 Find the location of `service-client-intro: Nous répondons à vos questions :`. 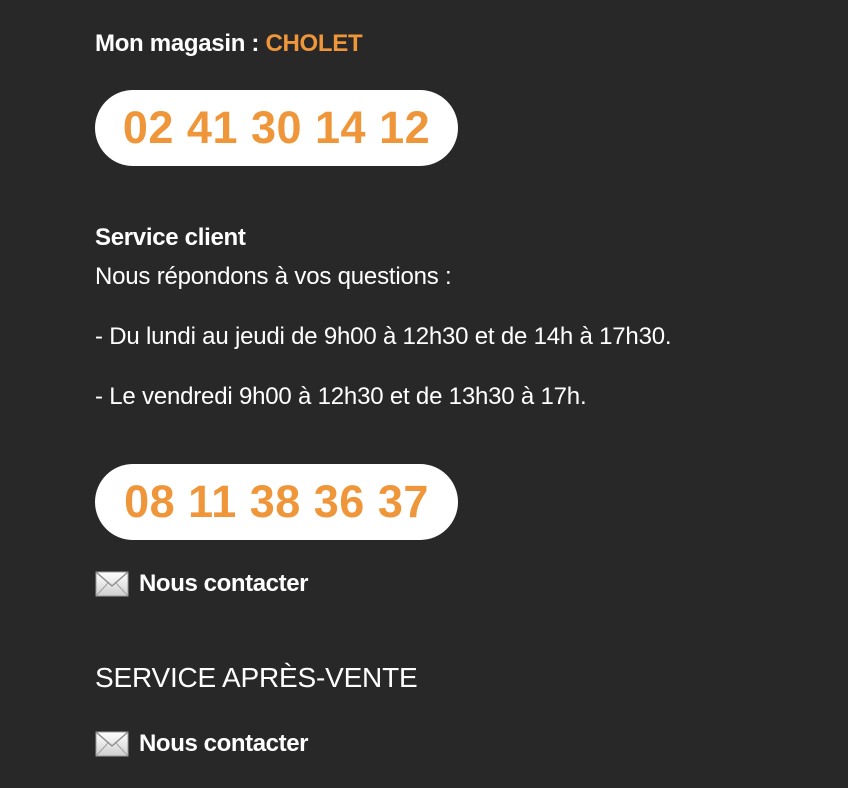

service-client-intro: Nous répondons à vos questions : is located at coordinates (273, 276).